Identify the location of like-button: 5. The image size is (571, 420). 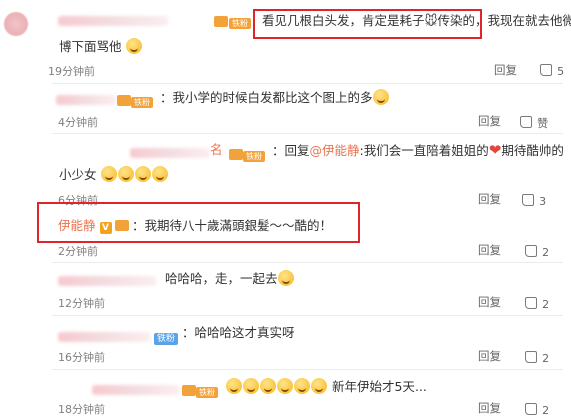
(552, 69).